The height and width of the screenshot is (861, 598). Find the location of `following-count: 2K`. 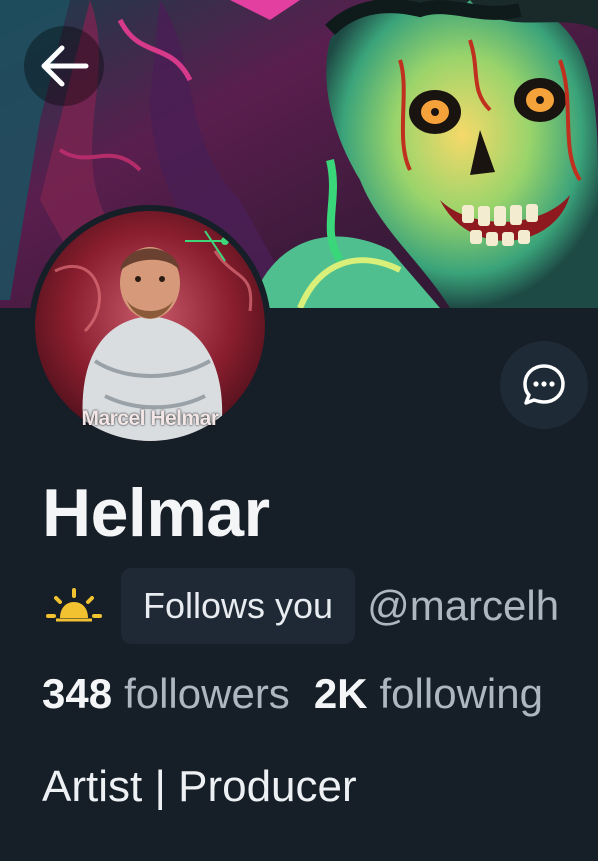

following-count: 2K is located at coordinates (340, 693).